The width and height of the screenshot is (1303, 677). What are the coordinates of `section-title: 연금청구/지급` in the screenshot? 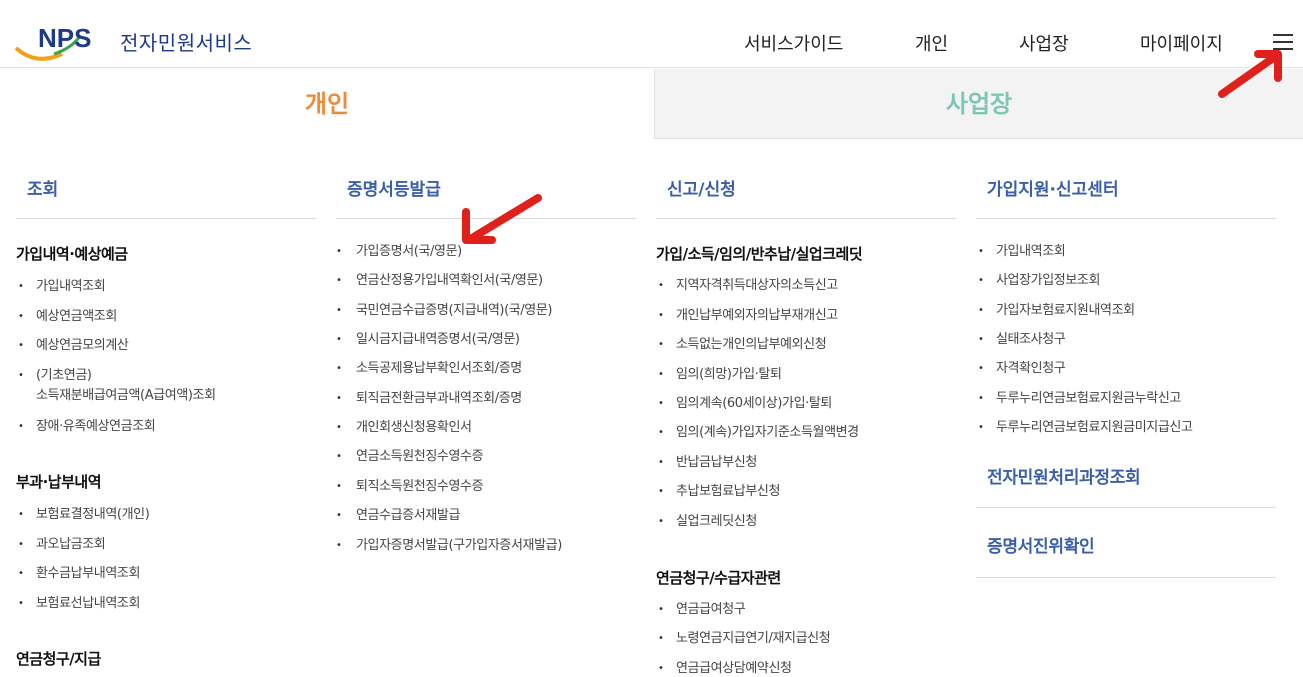 It's located at (58, 659).